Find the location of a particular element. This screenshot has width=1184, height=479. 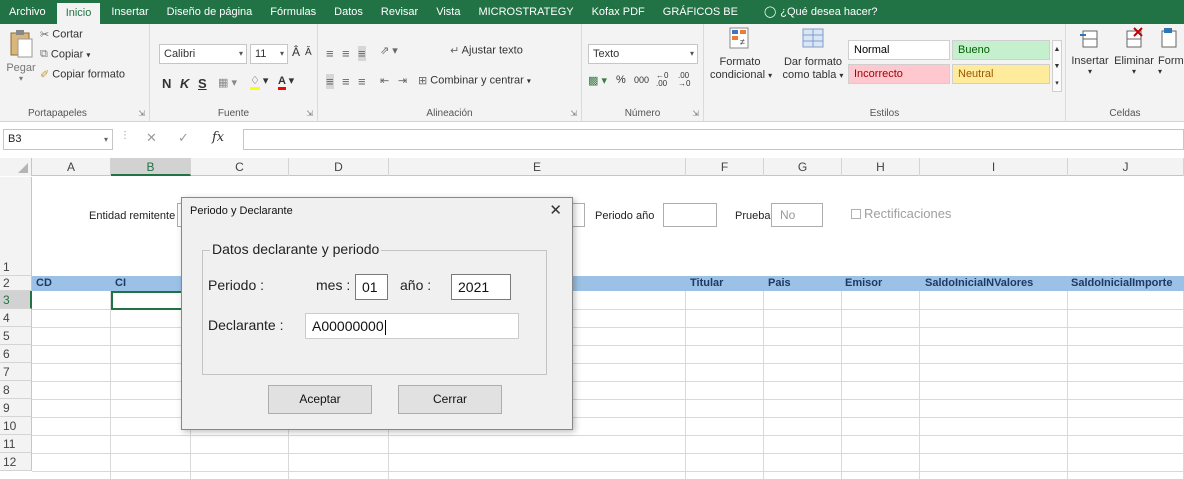

mes-input: 01 is located at coordinates (371, 287).